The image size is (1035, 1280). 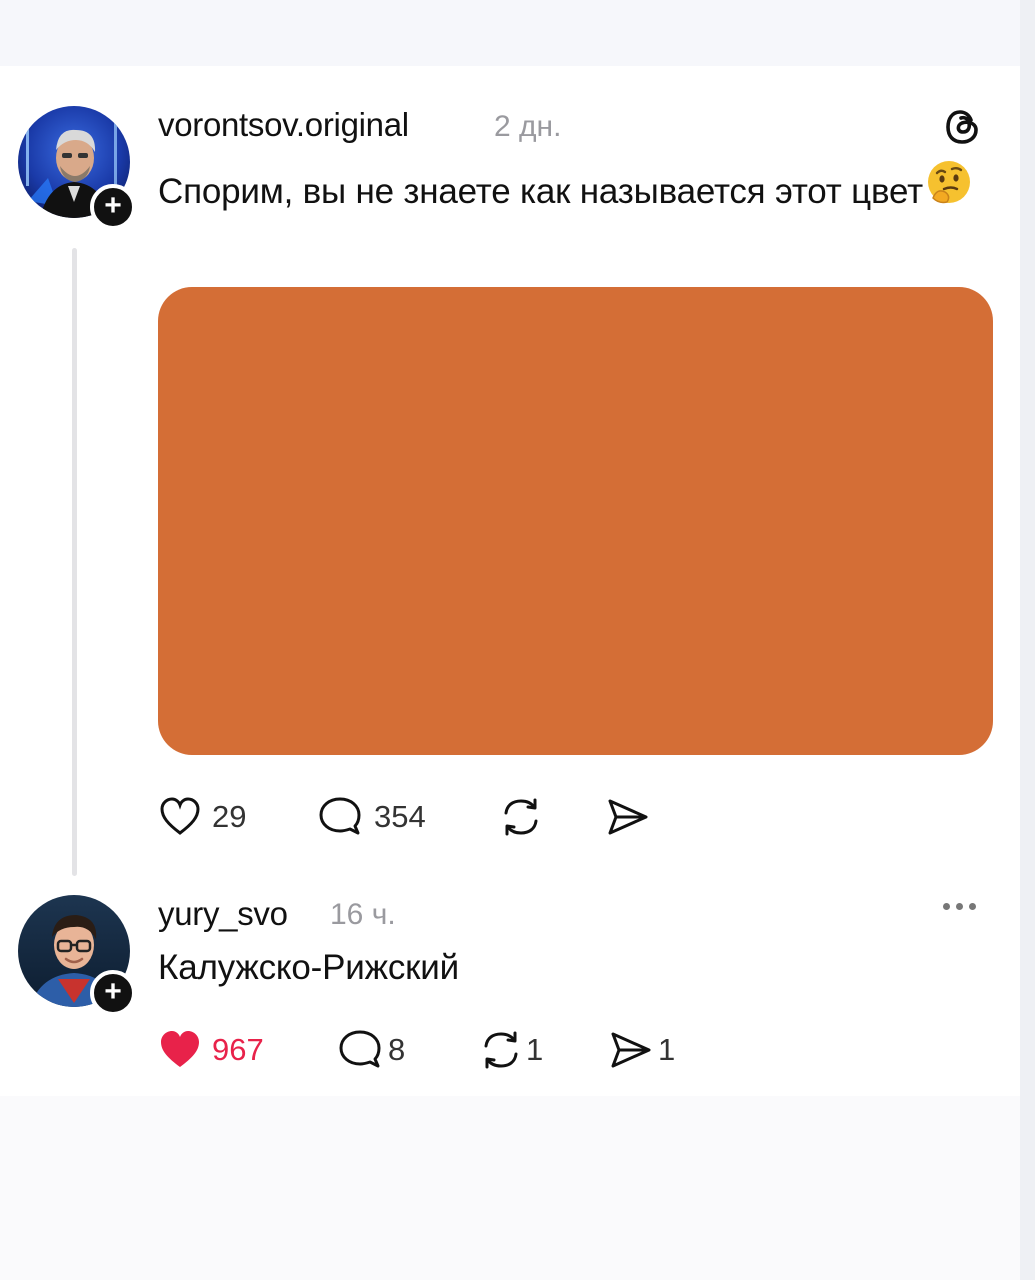 What do you see at coordinates (202, 817) in the screenshot?
I see `post-like-button: 29` at bounding box center [202, 817].